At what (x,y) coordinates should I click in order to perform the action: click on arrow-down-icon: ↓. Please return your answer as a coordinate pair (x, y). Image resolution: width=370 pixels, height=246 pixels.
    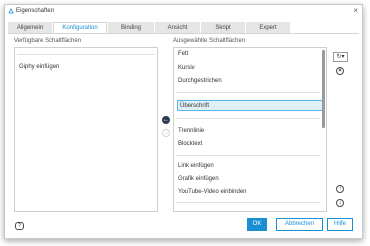
    Looking at the image, I should click on (340, 203).